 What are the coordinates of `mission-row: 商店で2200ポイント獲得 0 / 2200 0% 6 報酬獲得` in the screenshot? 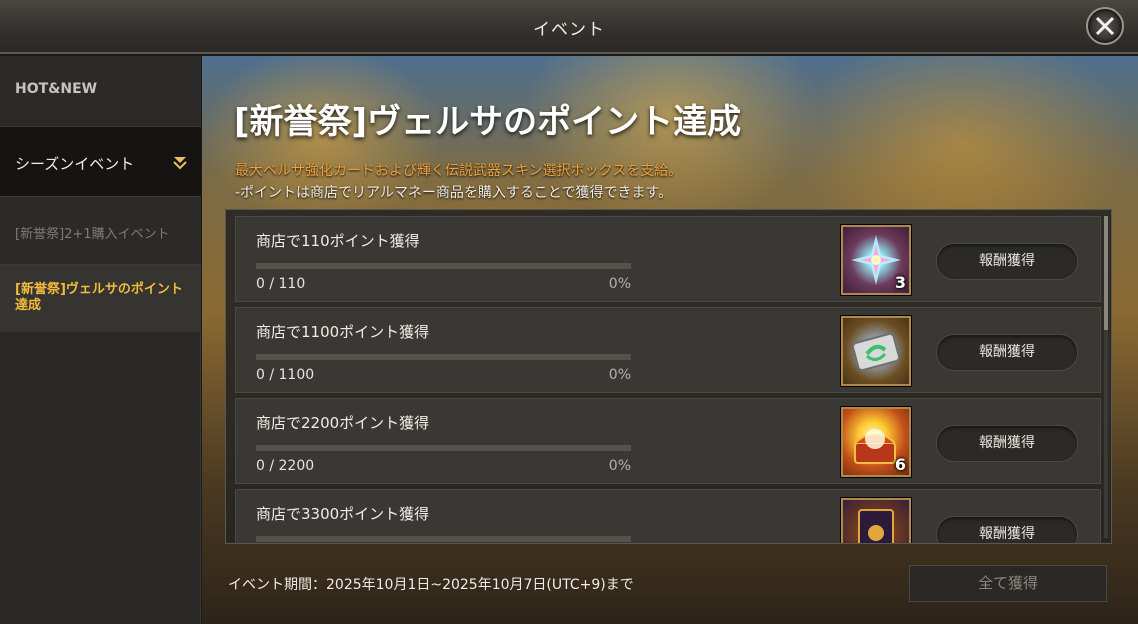 It's located at (668, 441).